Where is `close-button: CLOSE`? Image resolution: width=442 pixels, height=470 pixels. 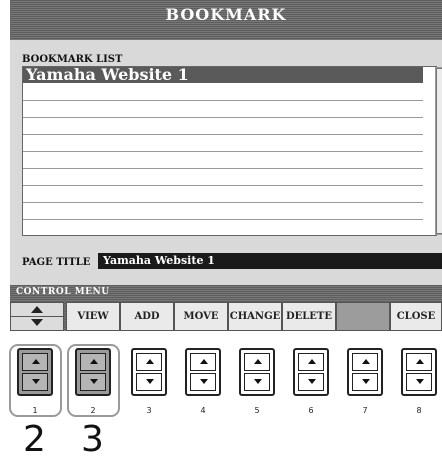 close-button: CLOSE is located at coordinates (416, 316).